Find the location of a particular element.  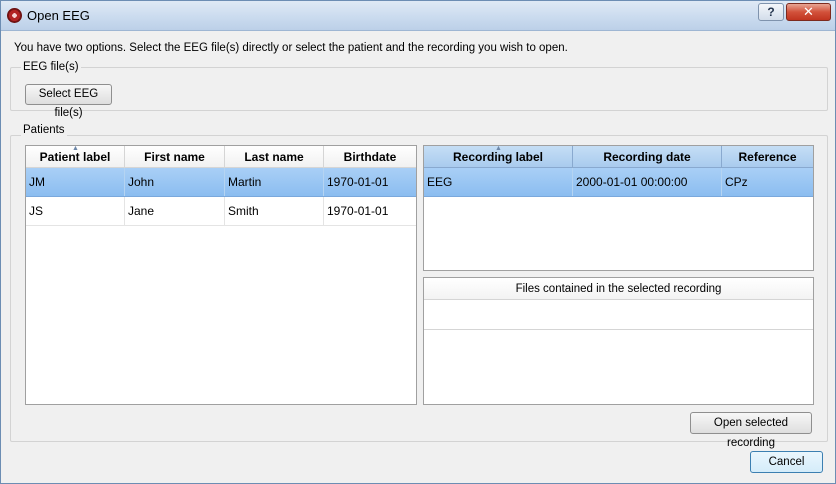

close-button: ✕ is located at coordinates (808, 12).